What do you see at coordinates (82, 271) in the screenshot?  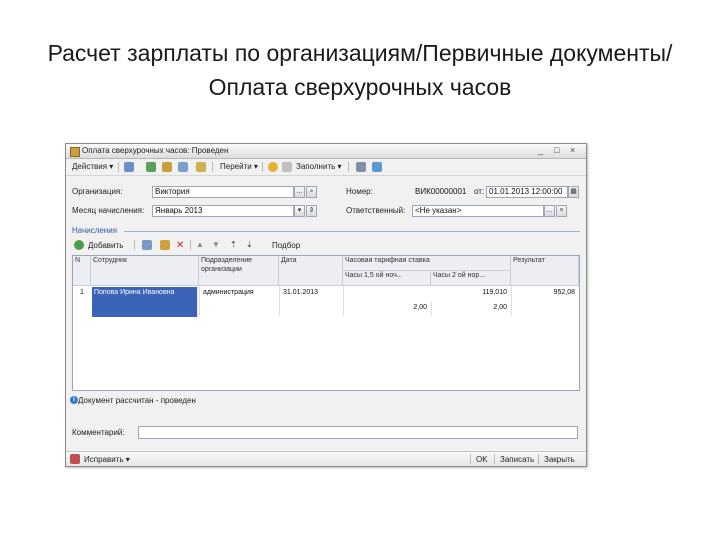 I see `column-header-num: N` at bounding box center [82, 271].